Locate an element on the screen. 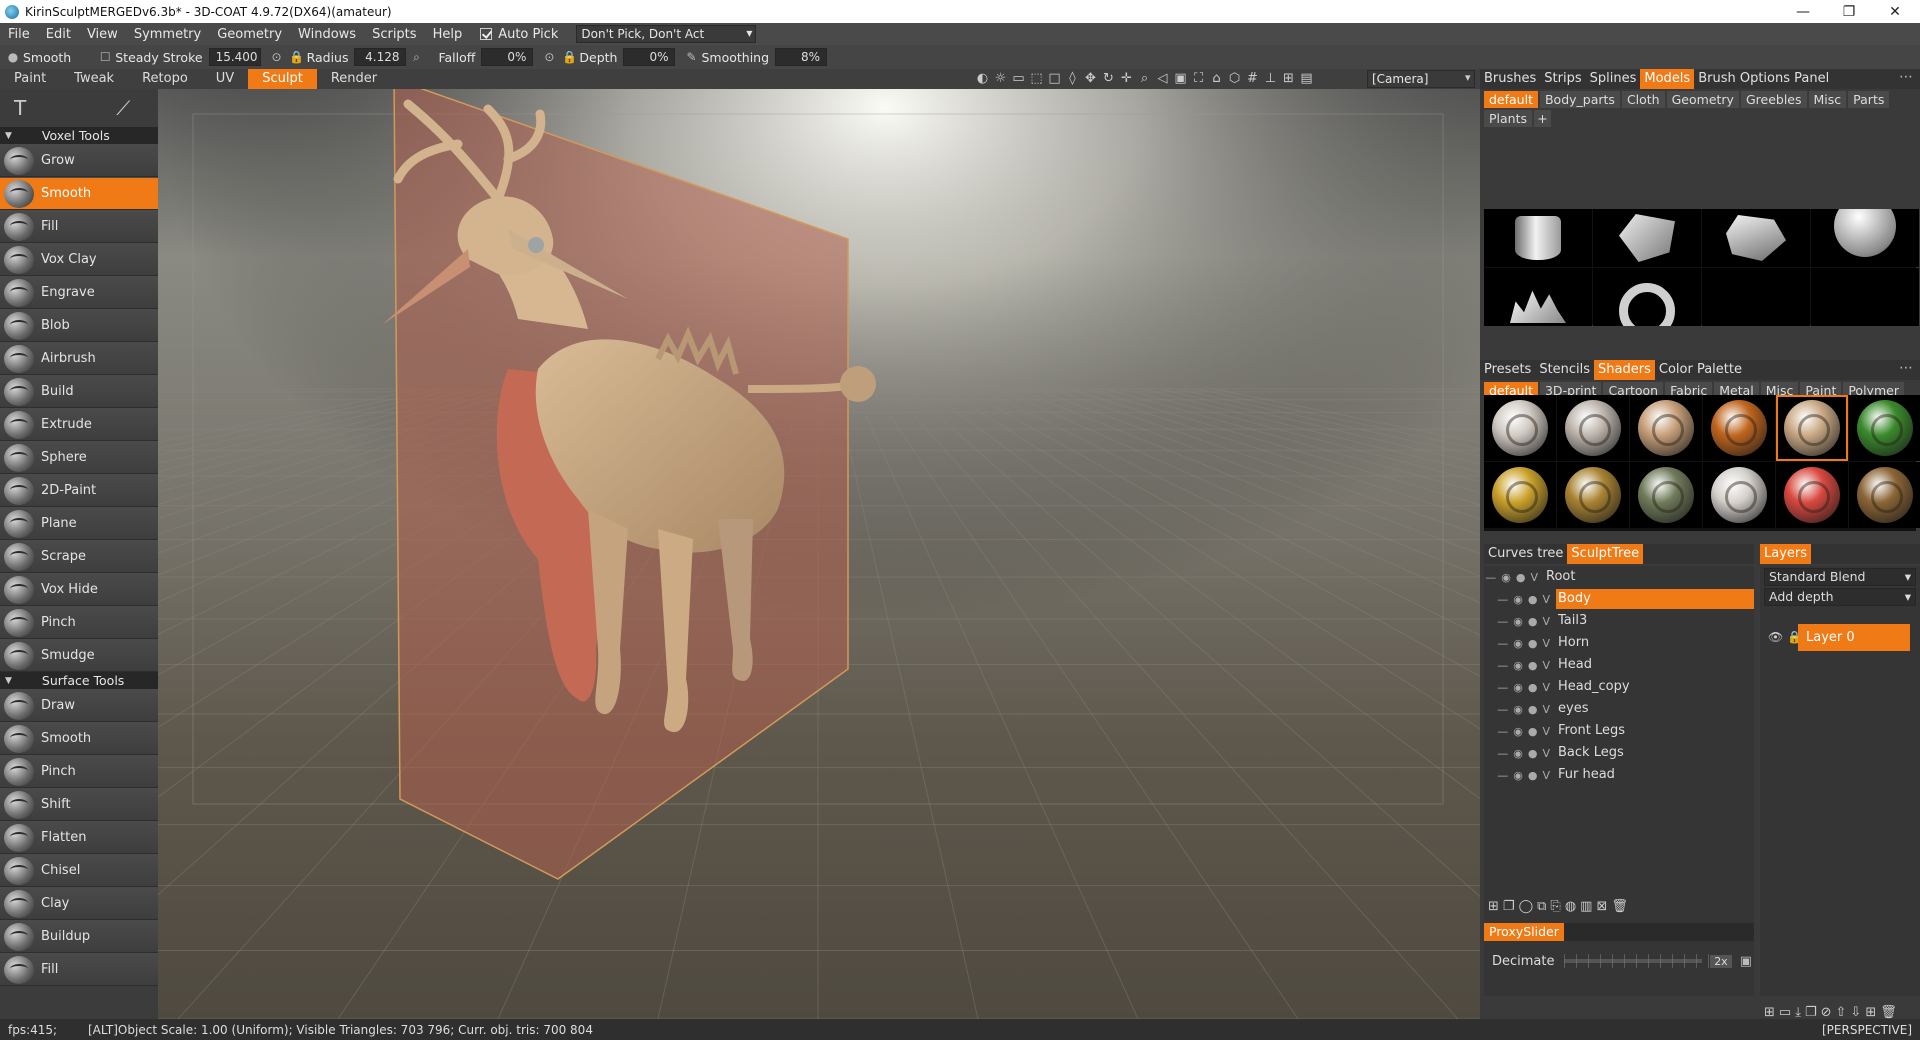 The width and height of the screenshot is (1920, 1040). room-uv: UV is located at coordinates (225, 79).